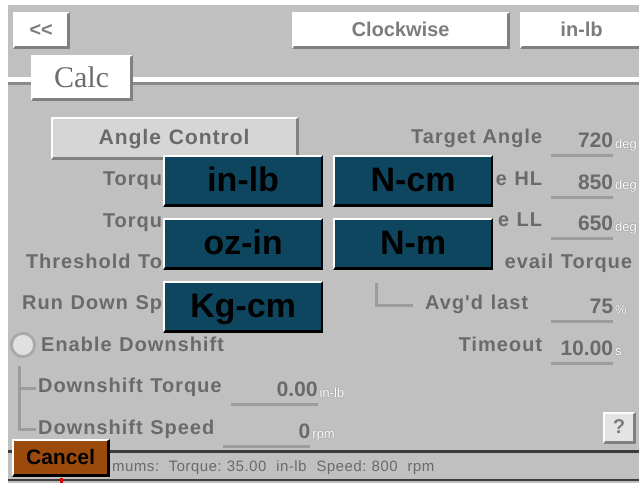 The height and width of the screenshot is (483, 639). What do you see at coordinates (568, 262) in the screenshot?
I see `field-label: evail Torque` at bounding box center [568, 262].